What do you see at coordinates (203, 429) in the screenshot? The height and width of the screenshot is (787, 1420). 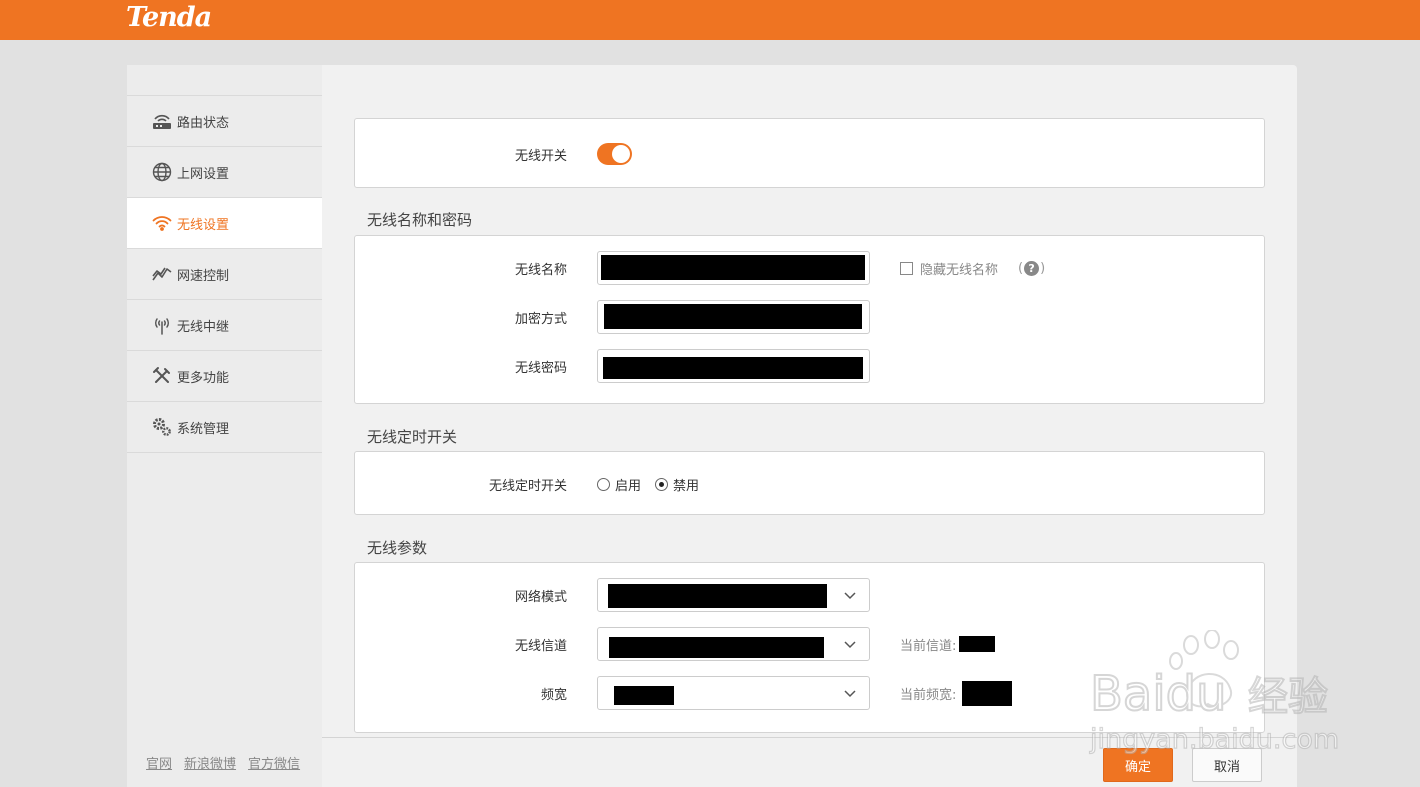 I see `sidebar-item-label: 系统管理` at bounding box center [203, 429].